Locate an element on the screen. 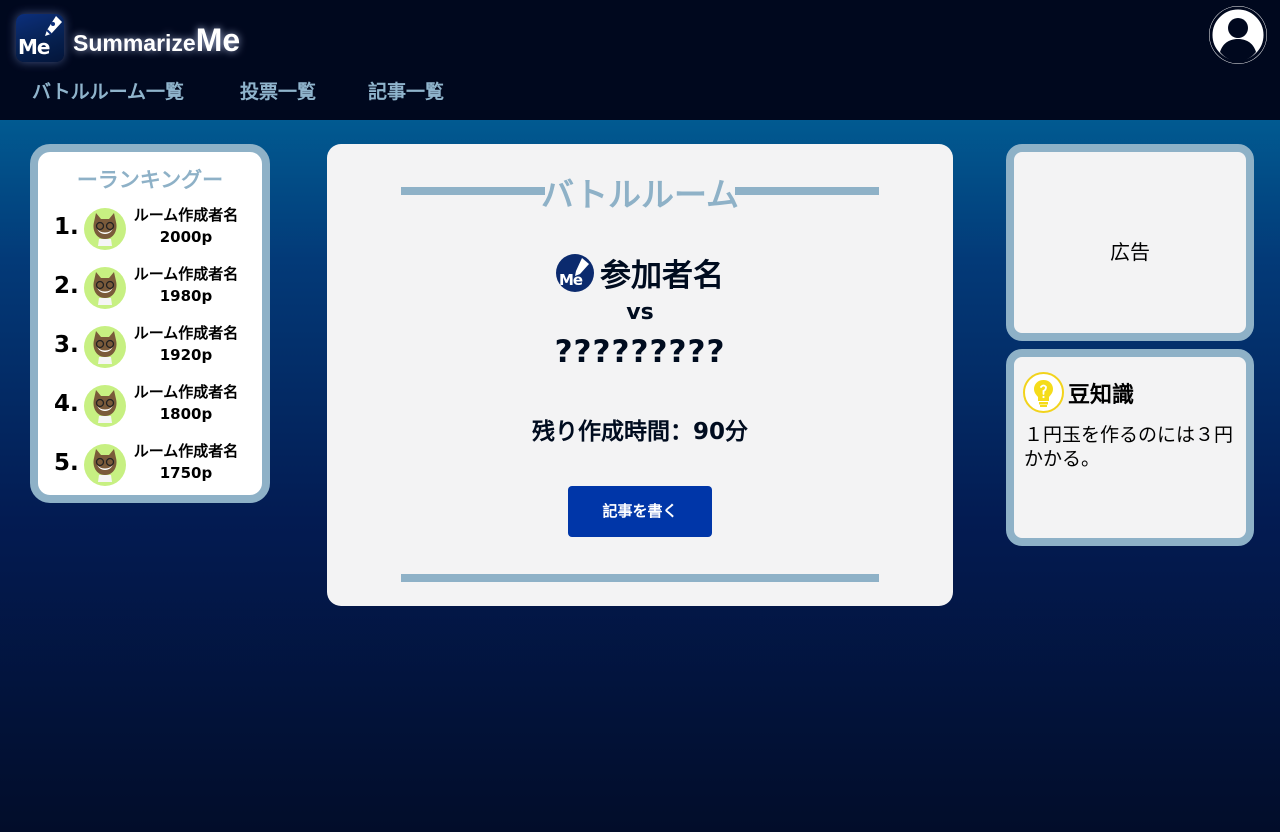 Image resolution: width=1280 pixels, height=832 pixels. rank-points: 2000p is located at coordinates (186, 237).